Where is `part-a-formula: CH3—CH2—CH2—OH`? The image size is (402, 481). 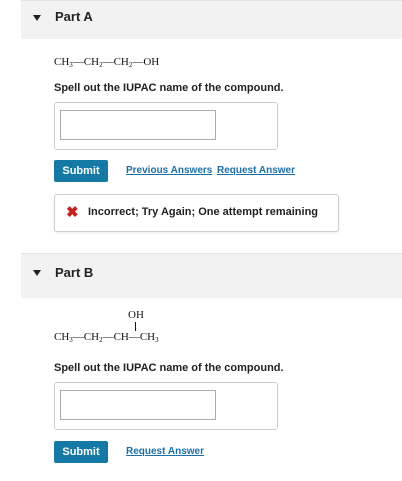 part-a-formula: CH3—CH2—CH2—OH is located at coordinates (107, 62).